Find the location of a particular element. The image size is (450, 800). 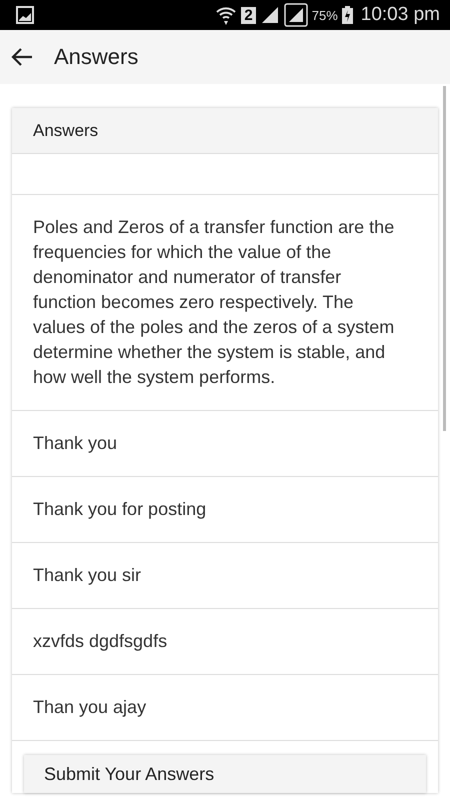

back-arrow-icon is located at coordinates (22, 57).